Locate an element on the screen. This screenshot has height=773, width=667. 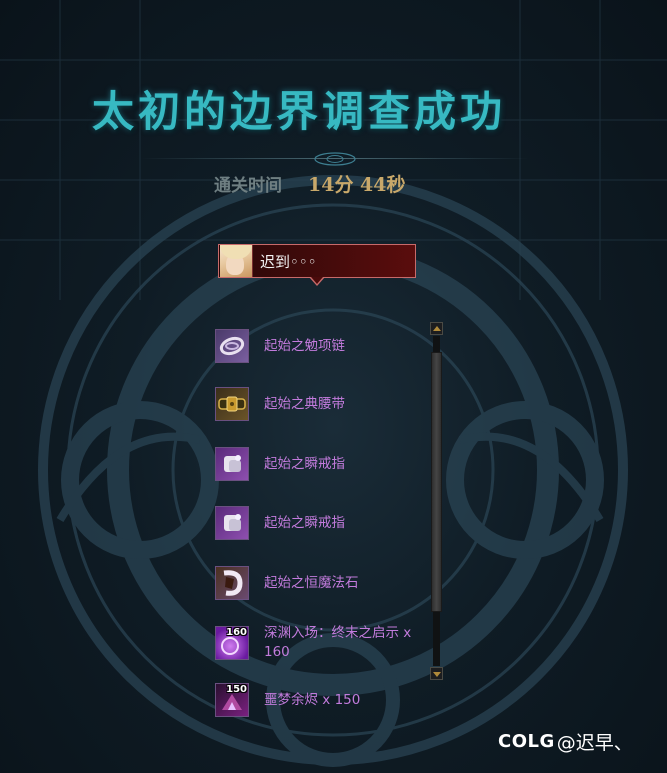
loot-name: 深渊入场：终末之启示 x 160 is located at coordinates (338, 642).